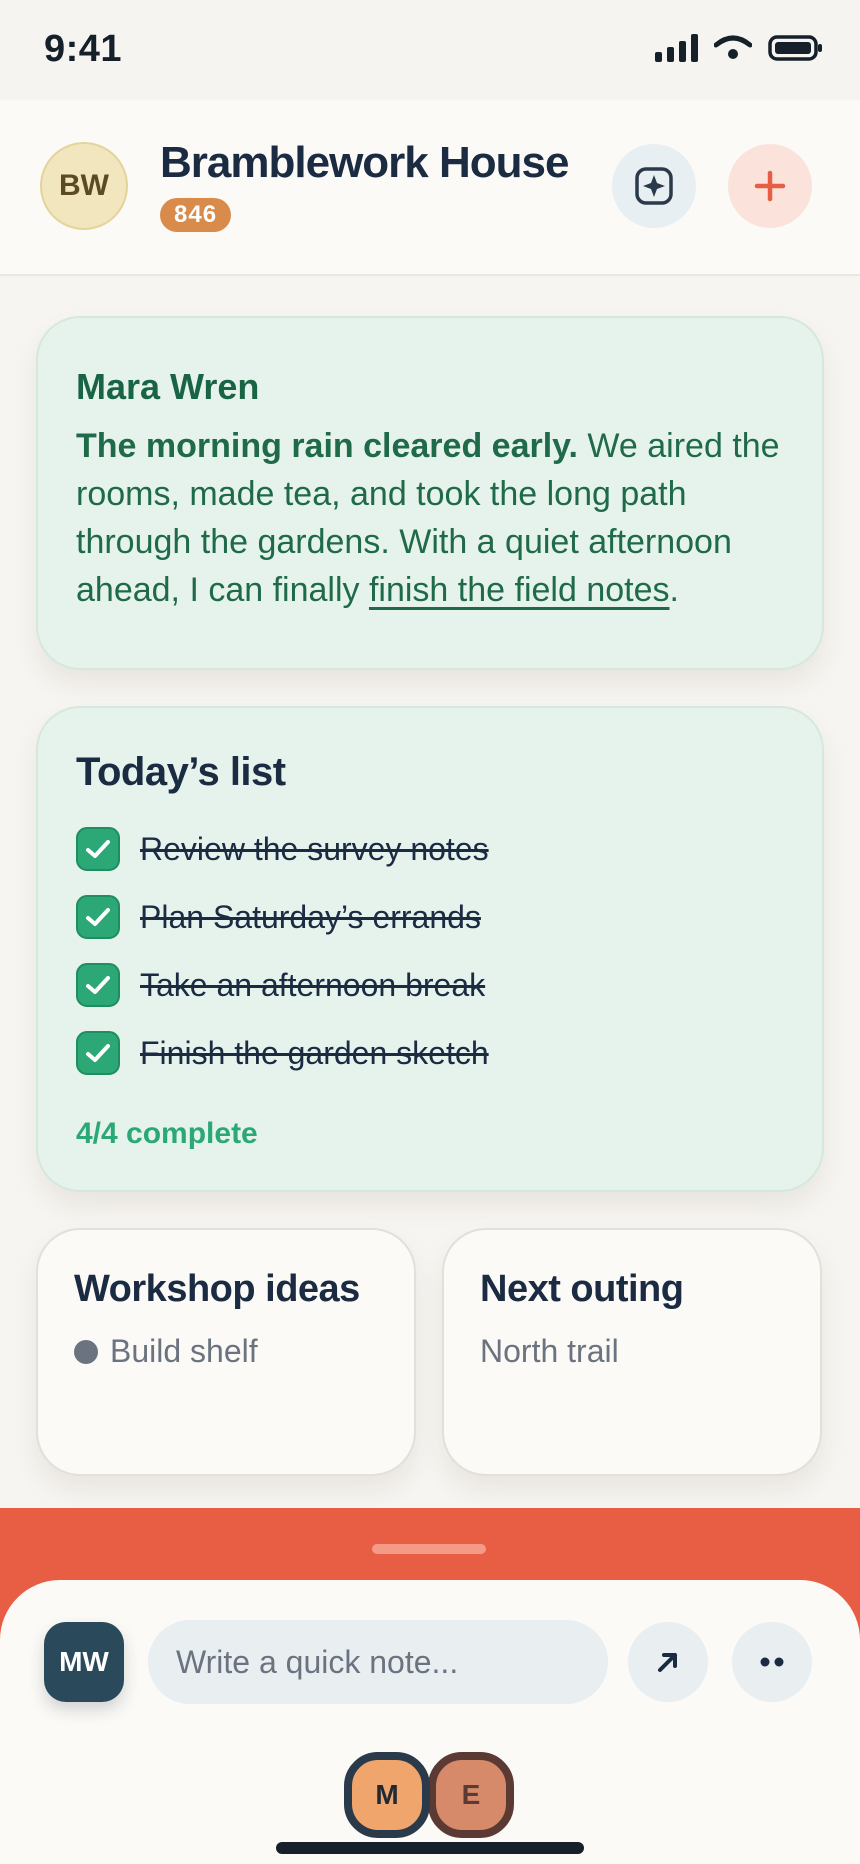  What do you see at coordinates (430, 50) in the screenshot?
I see `status-bar: 9:41` at bounding box center [430, 50].